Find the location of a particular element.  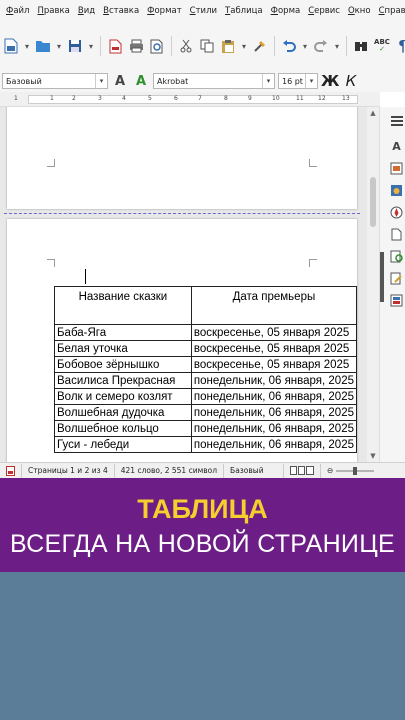

new-document-icon is located at coordinates (11, 46).